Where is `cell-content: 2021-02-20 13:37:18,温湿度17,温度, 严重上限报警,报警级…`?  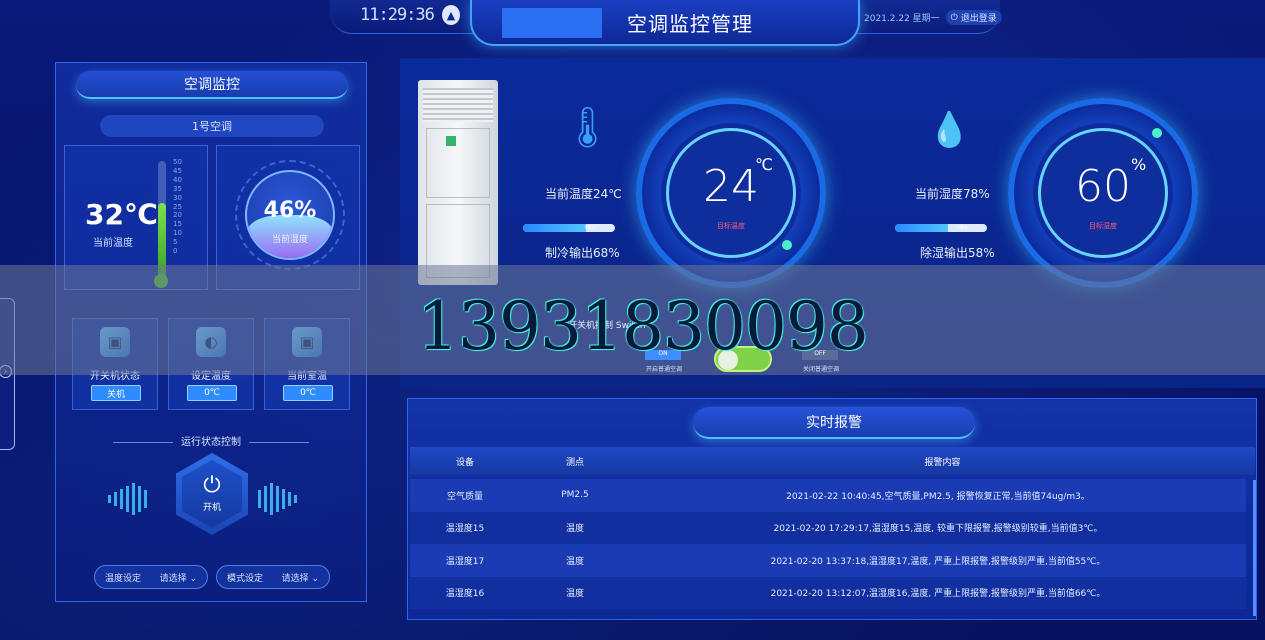
cell-content: 2021-02-20 13:37:18,温湿度17,温度, 严重上限报警,报警级… is located at coordinates (938, 561).